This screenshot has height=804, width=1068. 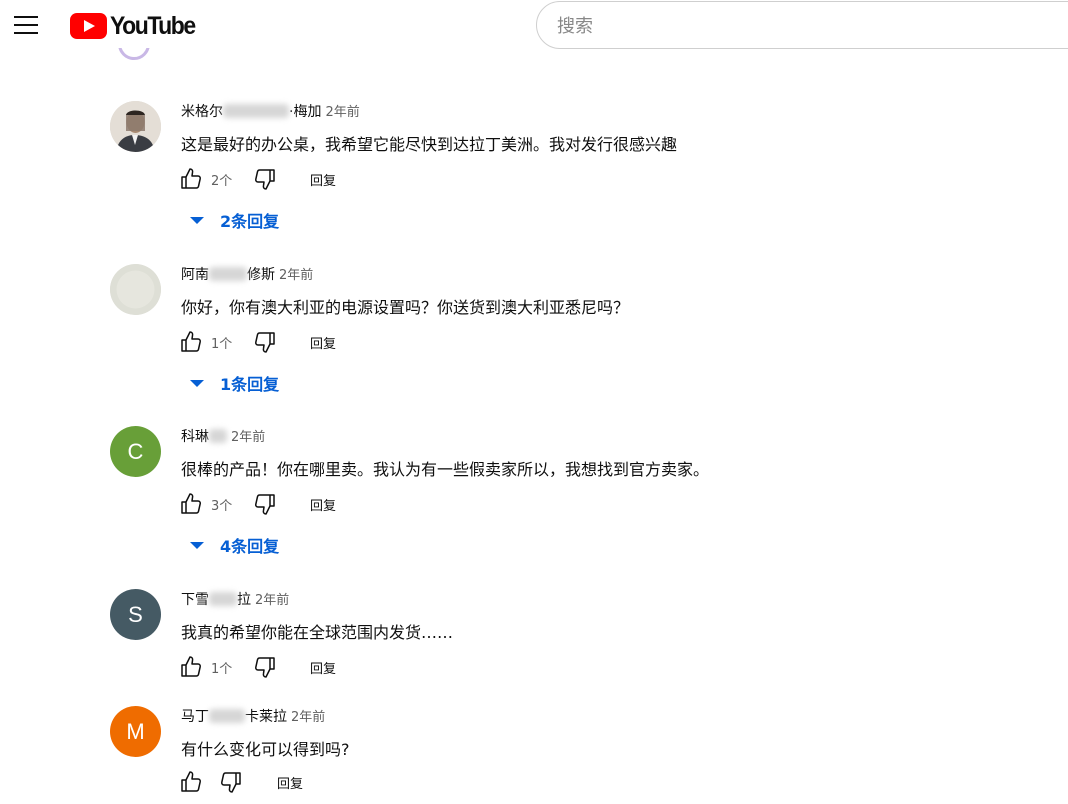 I want to click on comment-author-line: 阿南 修斯 2年前, so click(x=247, y=274).